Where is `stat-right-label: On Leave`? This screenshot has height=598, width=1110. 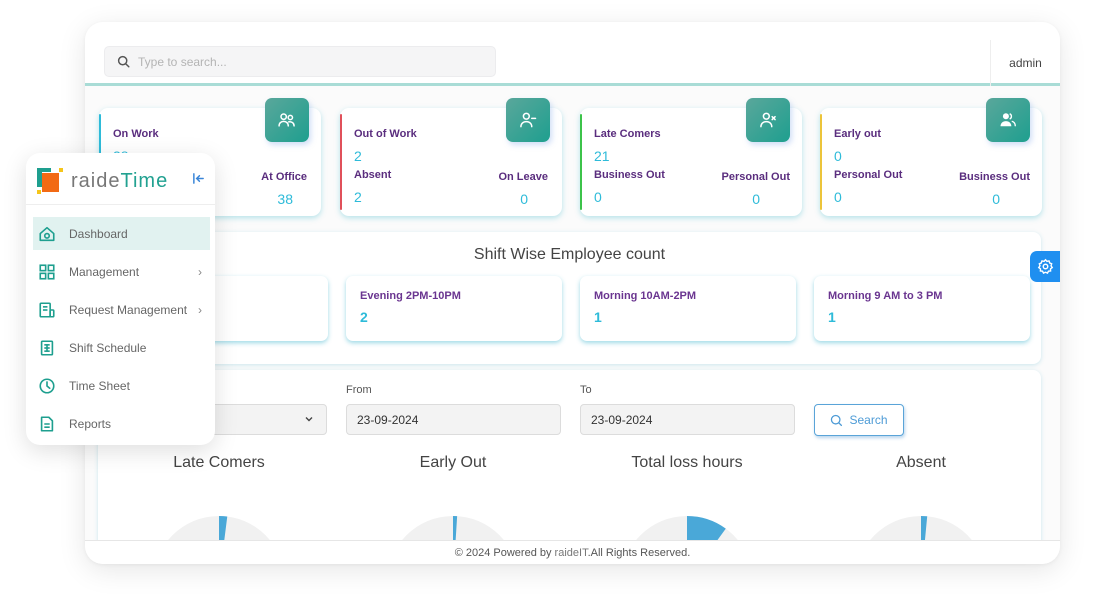
stat-right-label: On Leave is located at coordinates (523, 177).